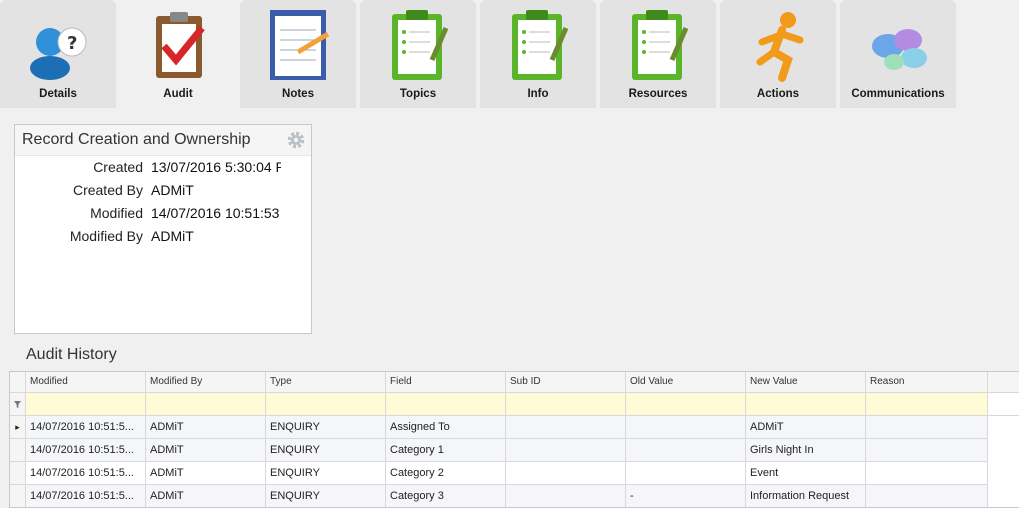 The height and width of the screenshot is (508, 1019). I want to click on tab-audit: Audit, so click(178, 54).